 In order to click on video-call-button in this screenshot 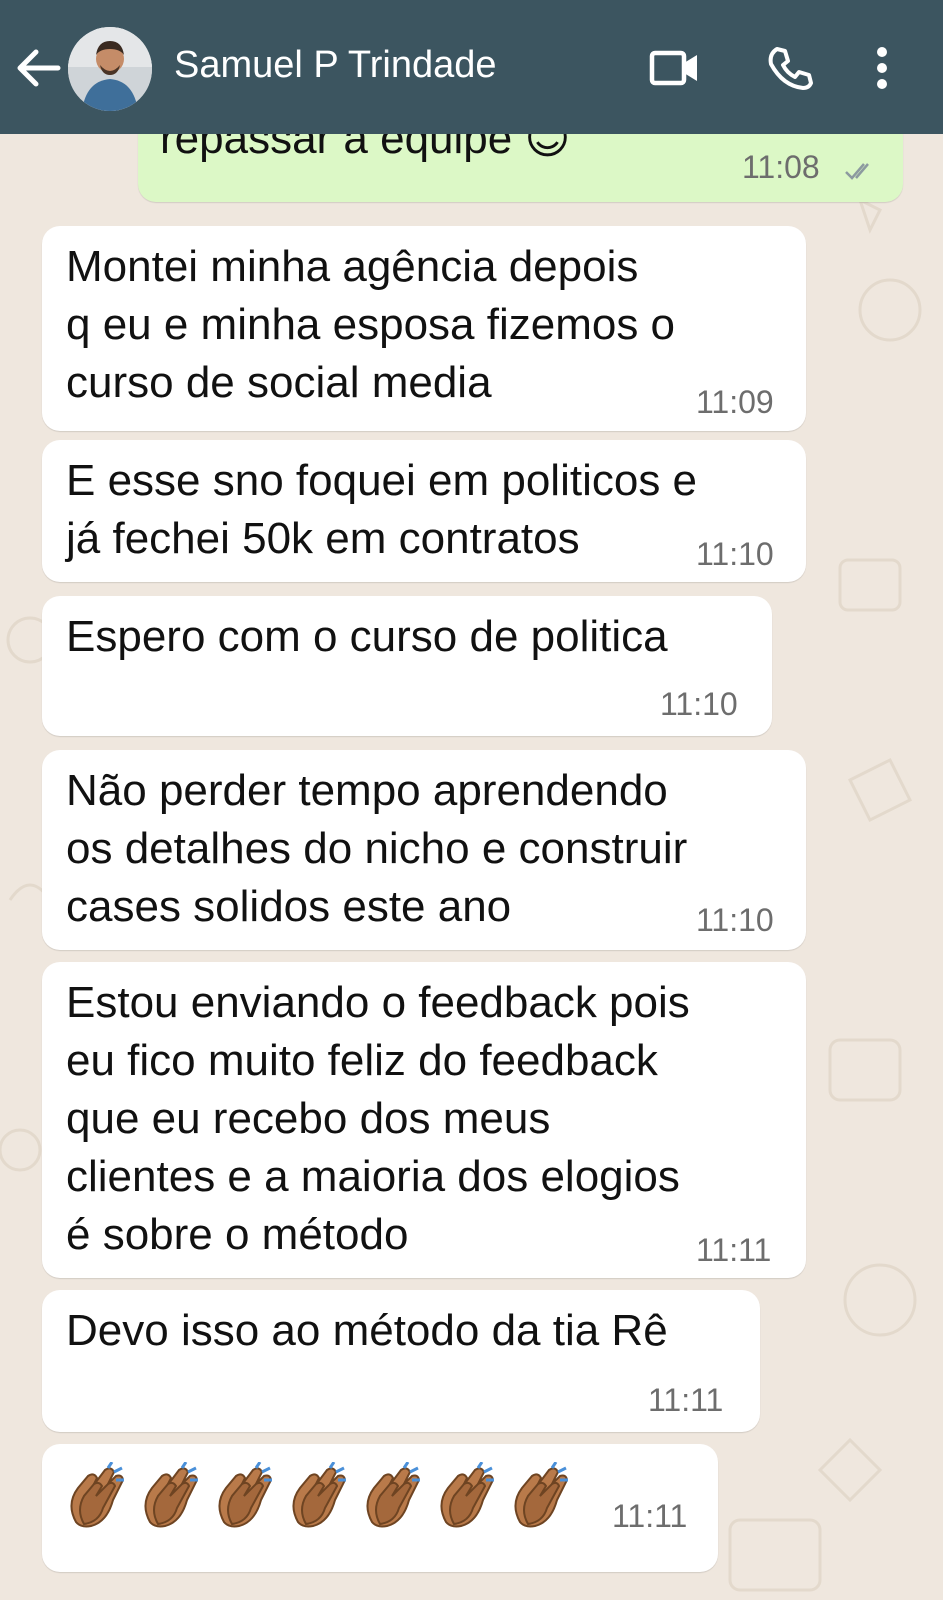, I will do `click(675, 68)`.